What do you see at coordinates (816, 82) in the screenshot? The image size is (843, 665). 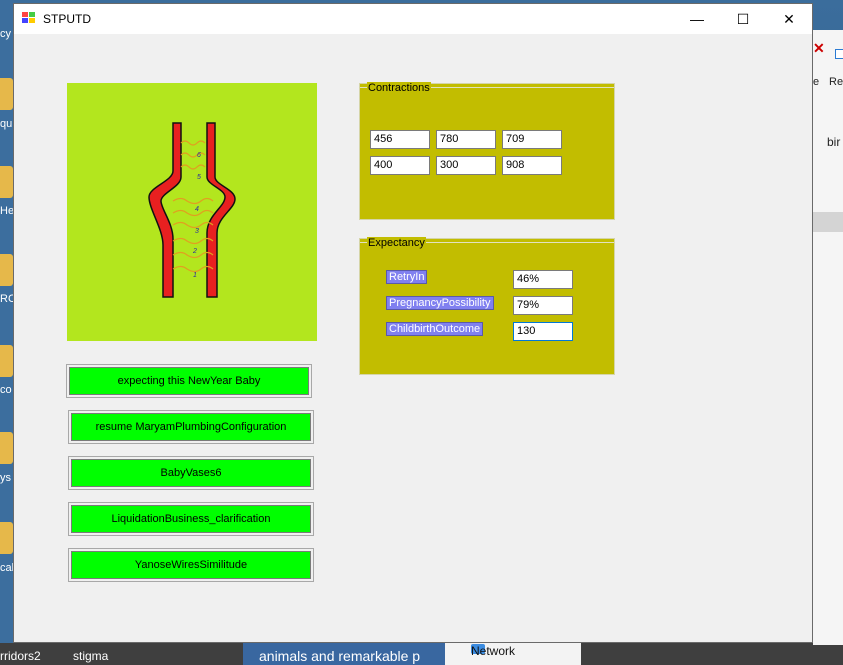 I see `ribbon-text: e` at bounding box center [816, 82].